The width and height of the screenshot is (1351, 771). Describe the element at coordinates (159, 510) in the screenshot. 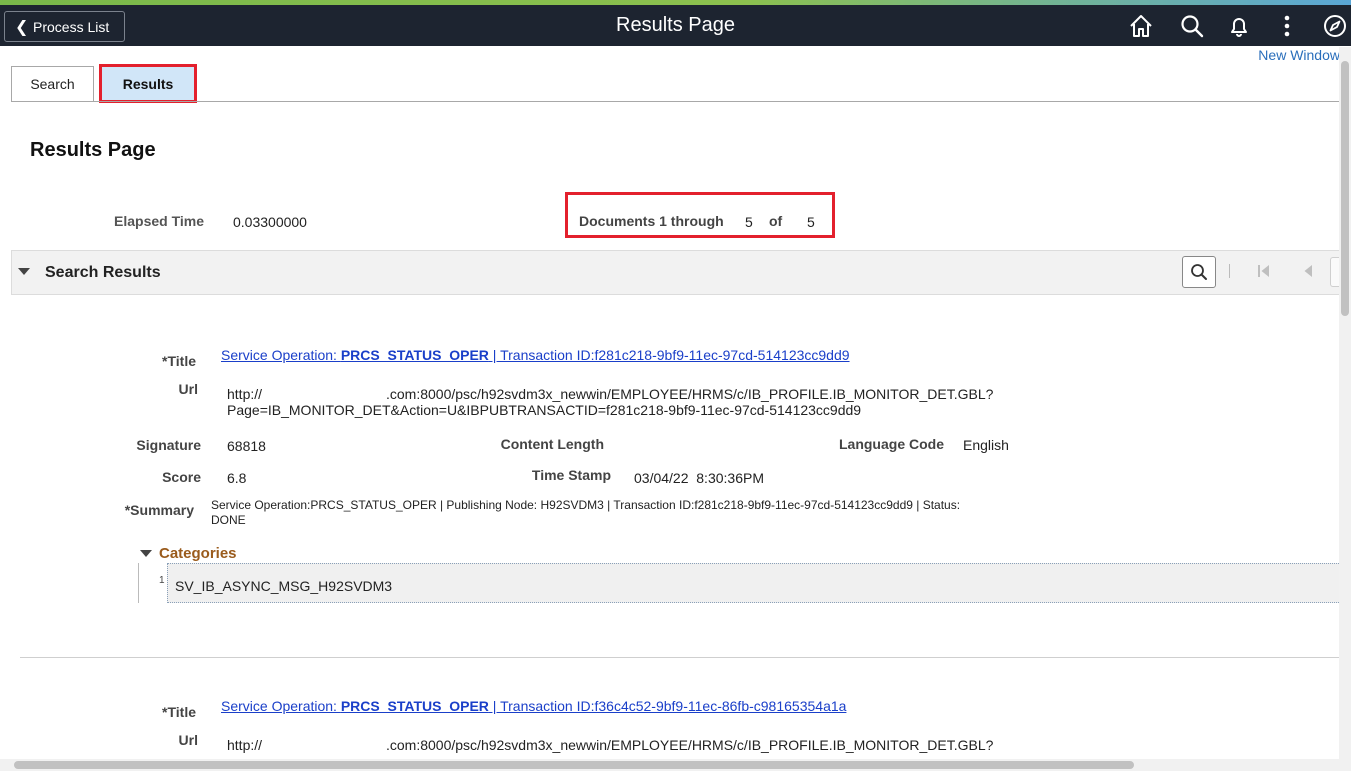

I see `summary-label: *Summary` at that location.